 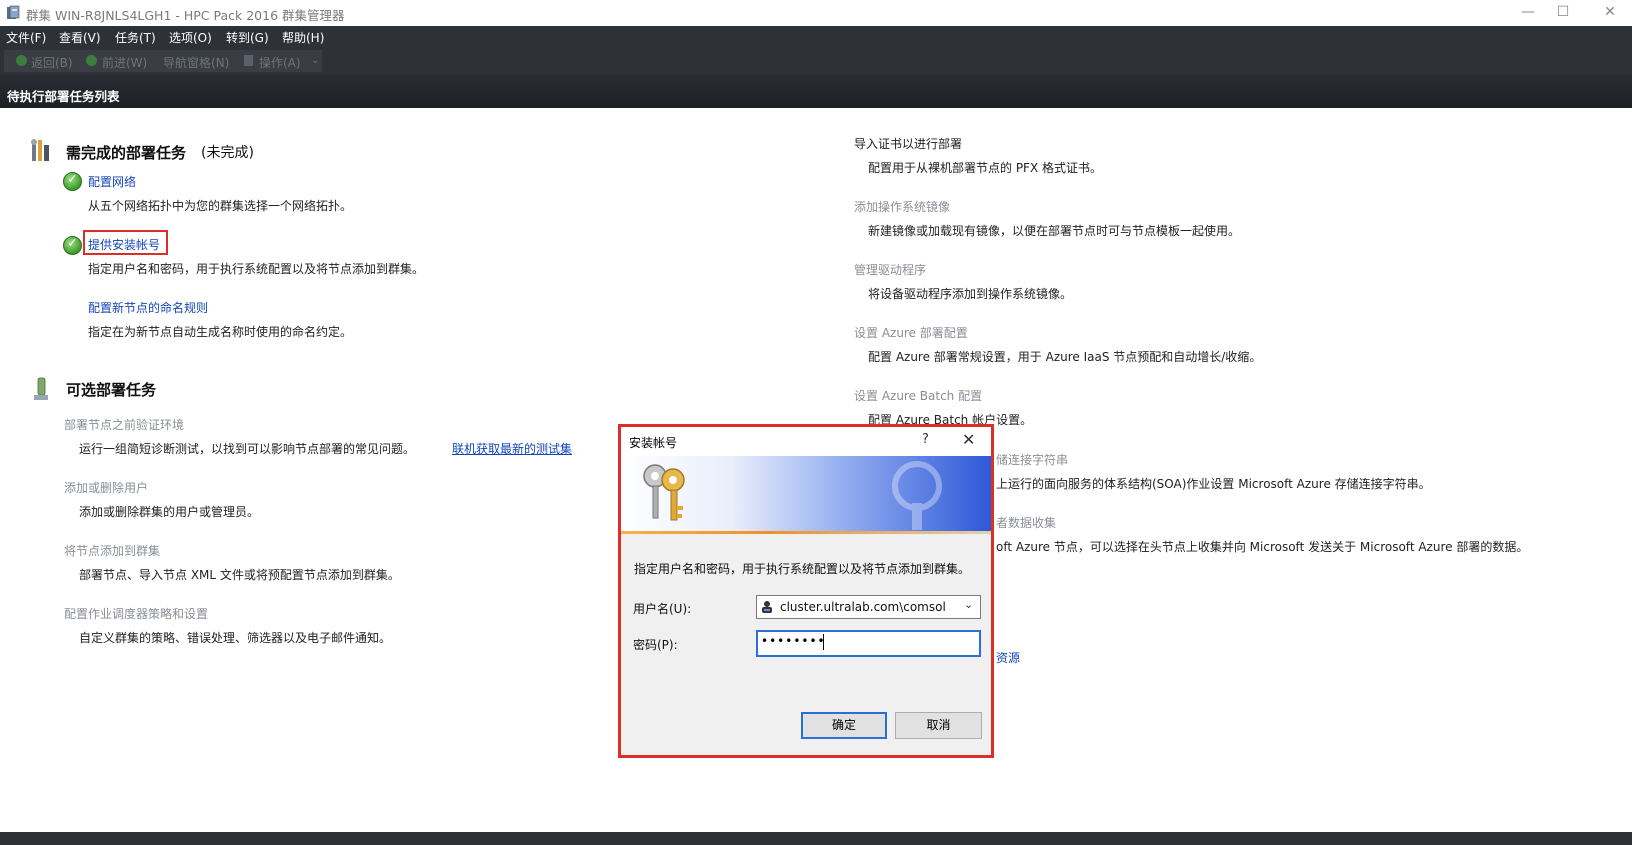 What do you see at coordinates (512, 448) in the screenshot?
I see `get-tests-online-link: 联机获取最新的测试集` at bounding box center [512, 448].